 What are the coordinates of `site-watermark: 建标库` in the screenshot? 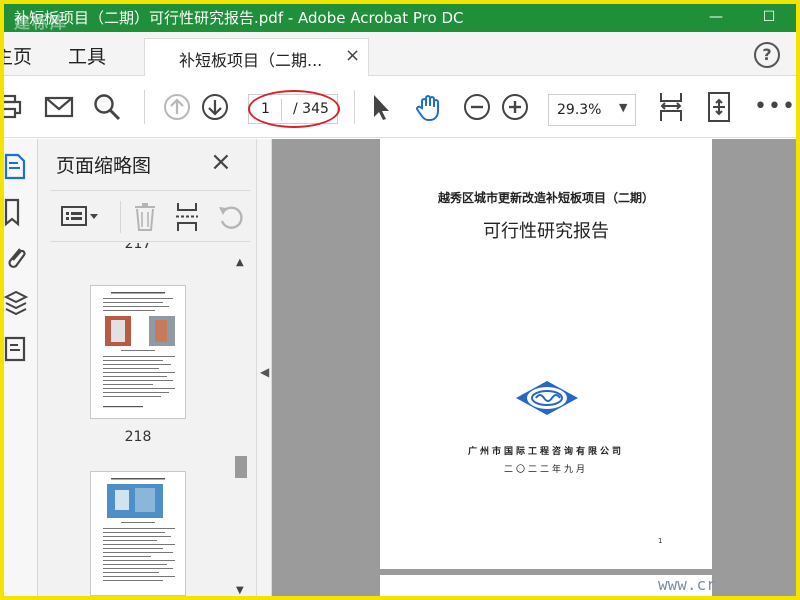 It's located at (41, 22).